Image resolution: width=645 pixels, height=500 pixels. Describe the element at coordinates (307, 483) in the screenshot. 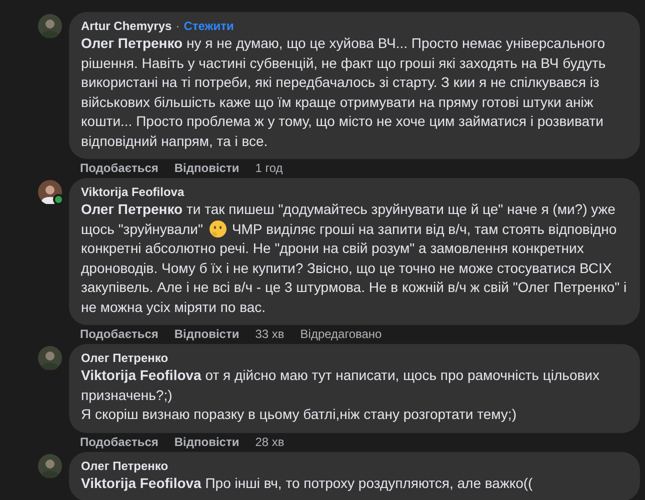

I see `comment-text: Viktorija Feofilova Про інші вч, то потроху роздупляются, але важко((` at that location.